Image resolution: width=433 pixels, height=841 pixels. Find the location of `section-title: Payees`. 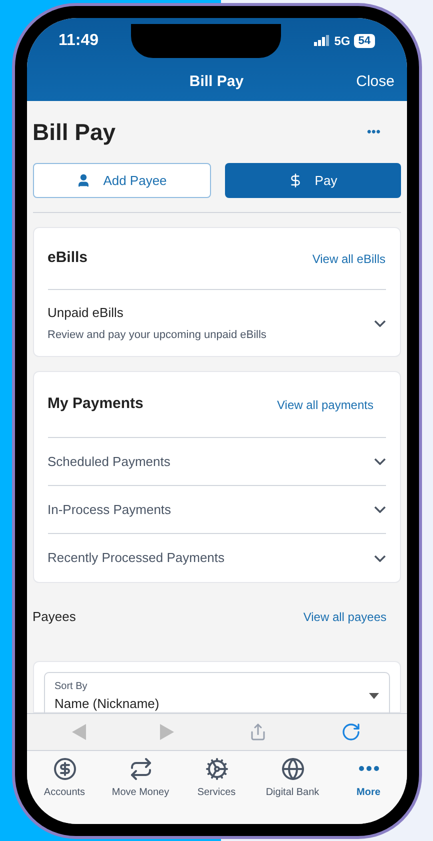

section-title: Payees is located at coordinates (54, 617).